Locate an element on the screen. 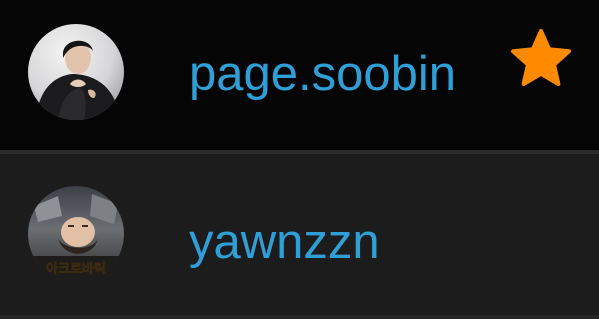  avatar is located at coordinates (76, 72).